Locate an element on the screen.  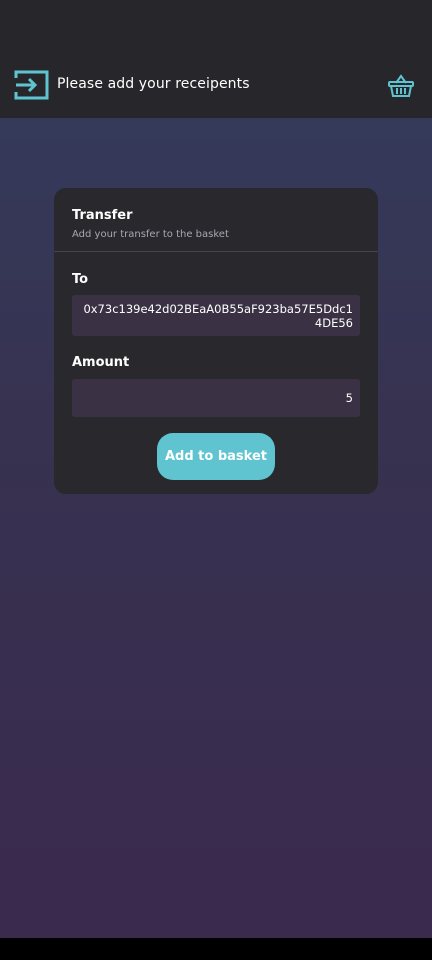
card-subtitle: Add your transfer to the basket is located at coordinates (150, 234).